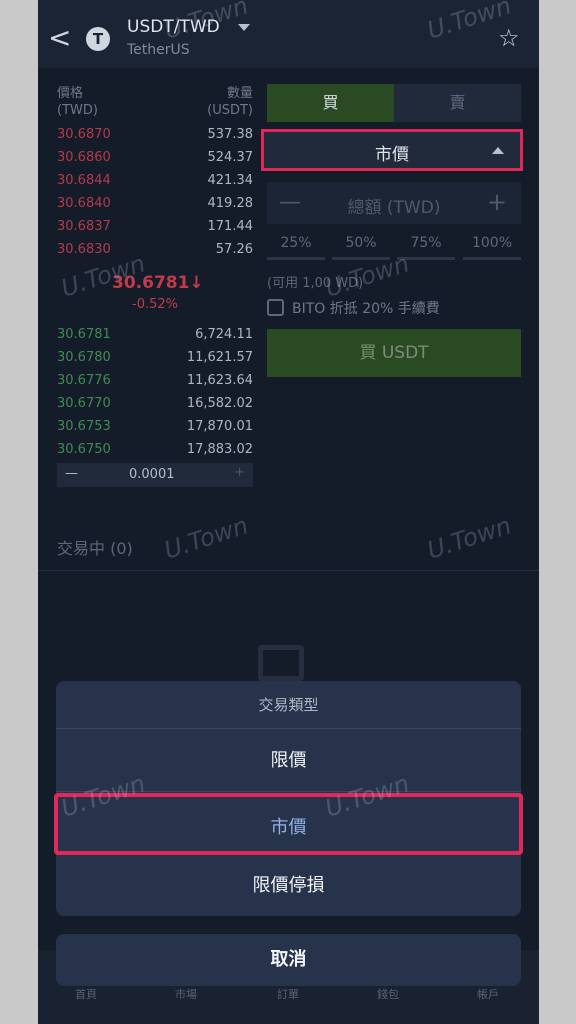 This screenshot has height=1024, width=576. What do you see at coordinates (224, 334) in the screenshot?
I see `bid-qty: 6,724.11` at bounding box center [224, 334].